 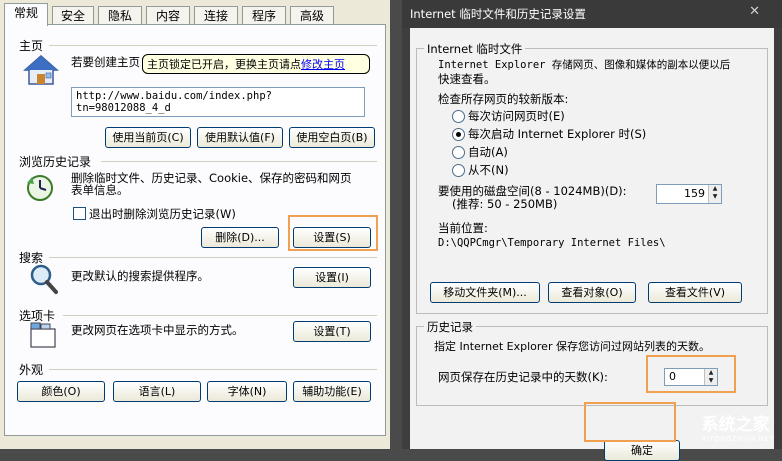 What do you see at coordinates (572, 346) in the screenshot?
I see `history-days-desc: 指定 Internet Explorer 保存您访问过网站列表的天数。` at bounding box center [572, 346].